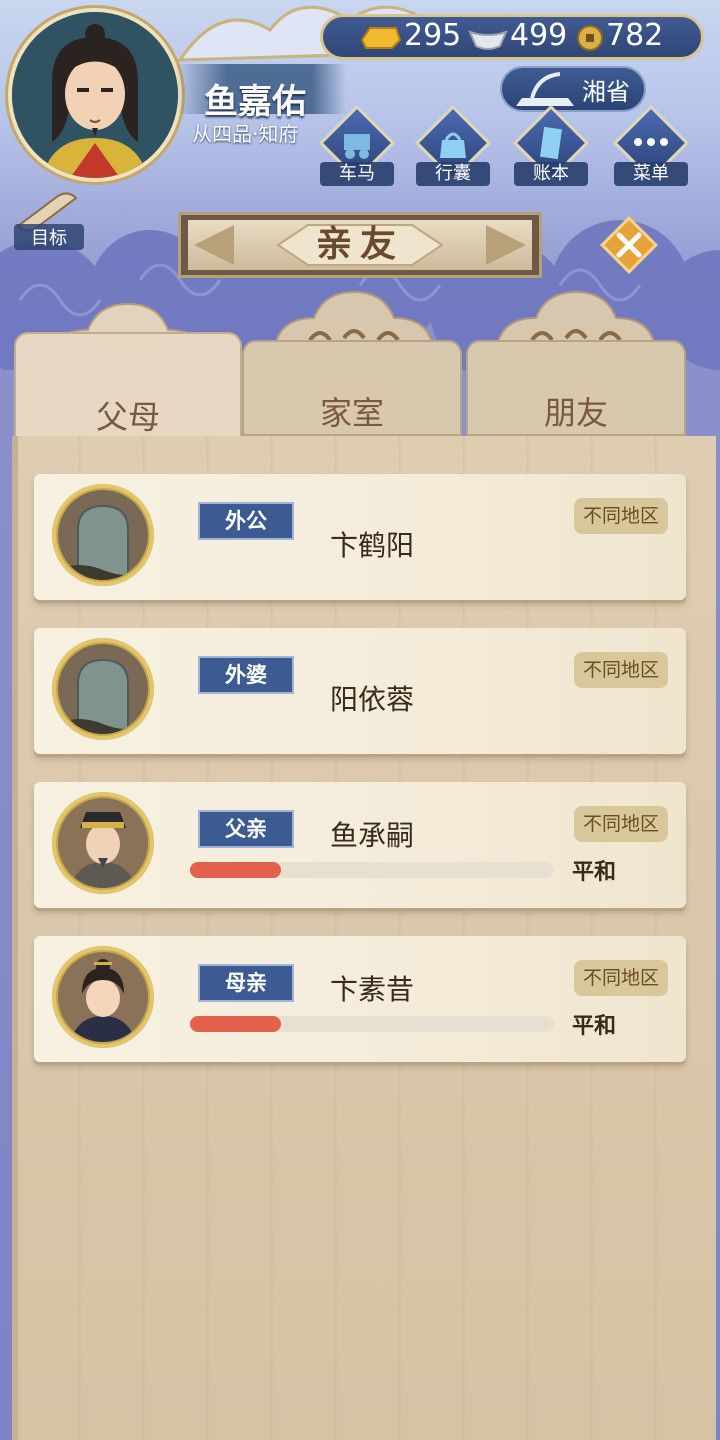  I want to click on relative-card: 父亲 鱼承嗣 不同地区 平和, so click(360, 845).